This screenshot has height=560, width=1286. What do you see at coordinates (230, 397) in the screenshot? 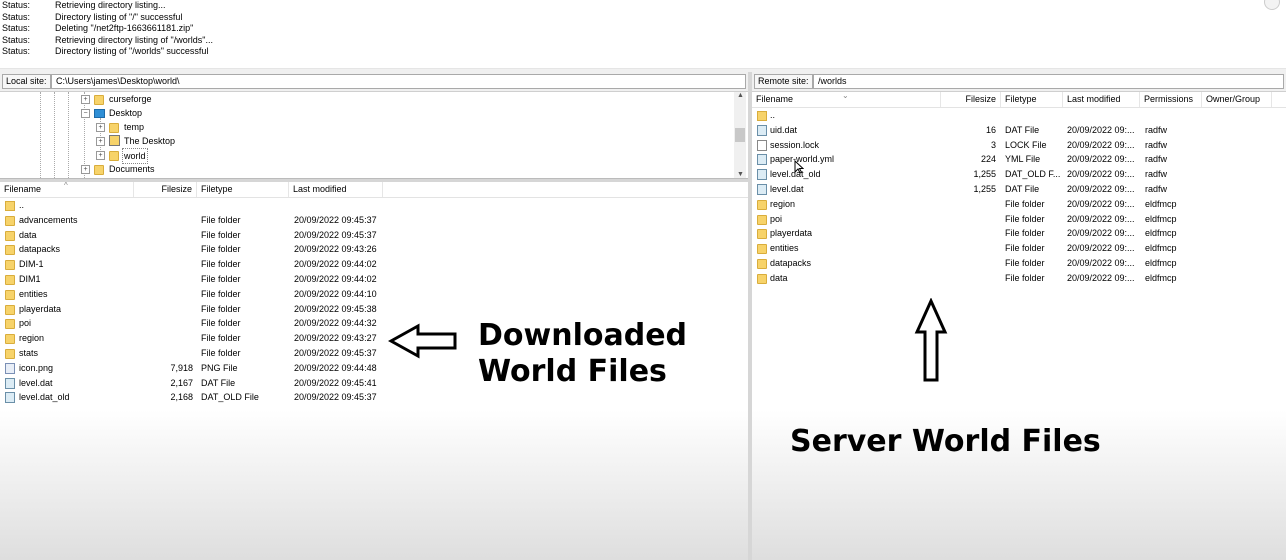
I see `file-type: DAT_OLD File` at bounding box center [230, 397].